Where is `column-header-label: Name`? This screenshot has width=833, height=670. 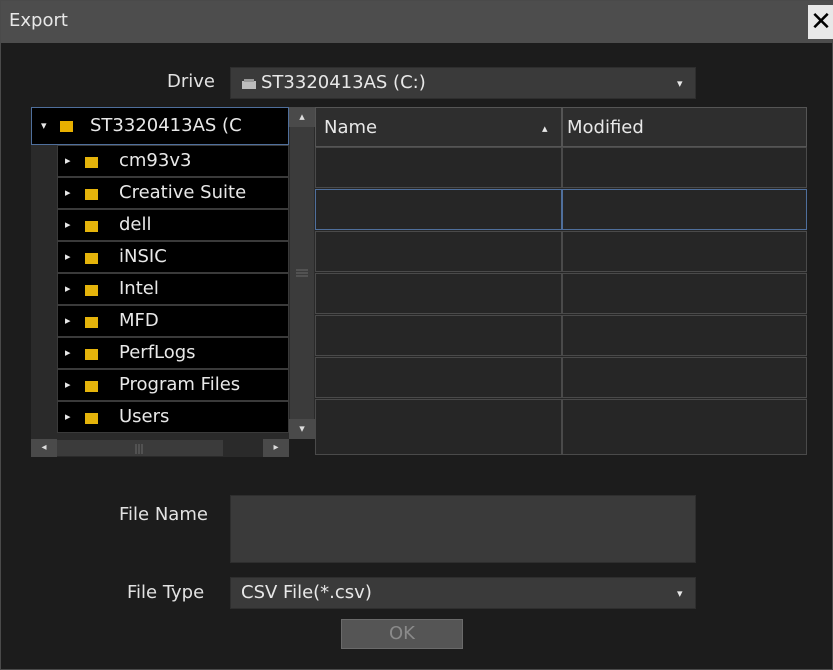
column-header-label: Name is located at coordinates (351, 127).